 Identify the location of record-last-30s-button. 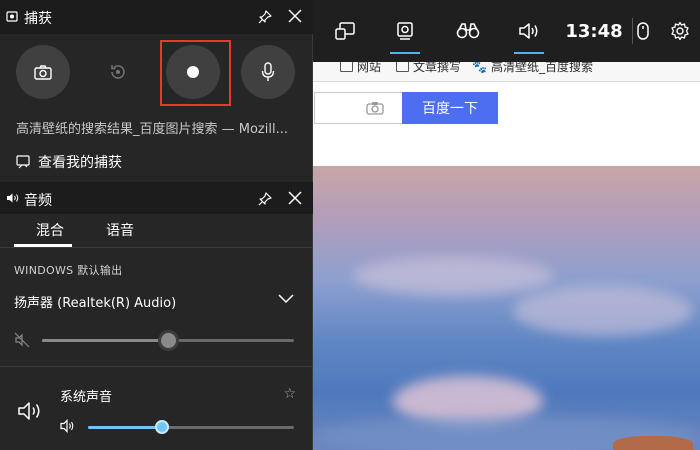
(118, 72).